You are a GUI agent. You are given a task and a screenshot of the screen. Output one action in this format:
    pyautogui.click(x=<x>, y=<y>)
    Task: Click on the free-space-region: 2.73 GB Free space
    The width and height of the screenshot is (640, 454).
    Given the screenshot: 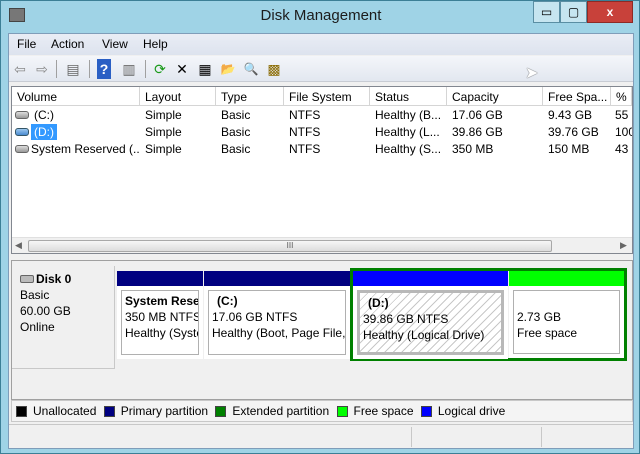 What is the action you would take?
    pyautogui.click(x=566, y=314)
    